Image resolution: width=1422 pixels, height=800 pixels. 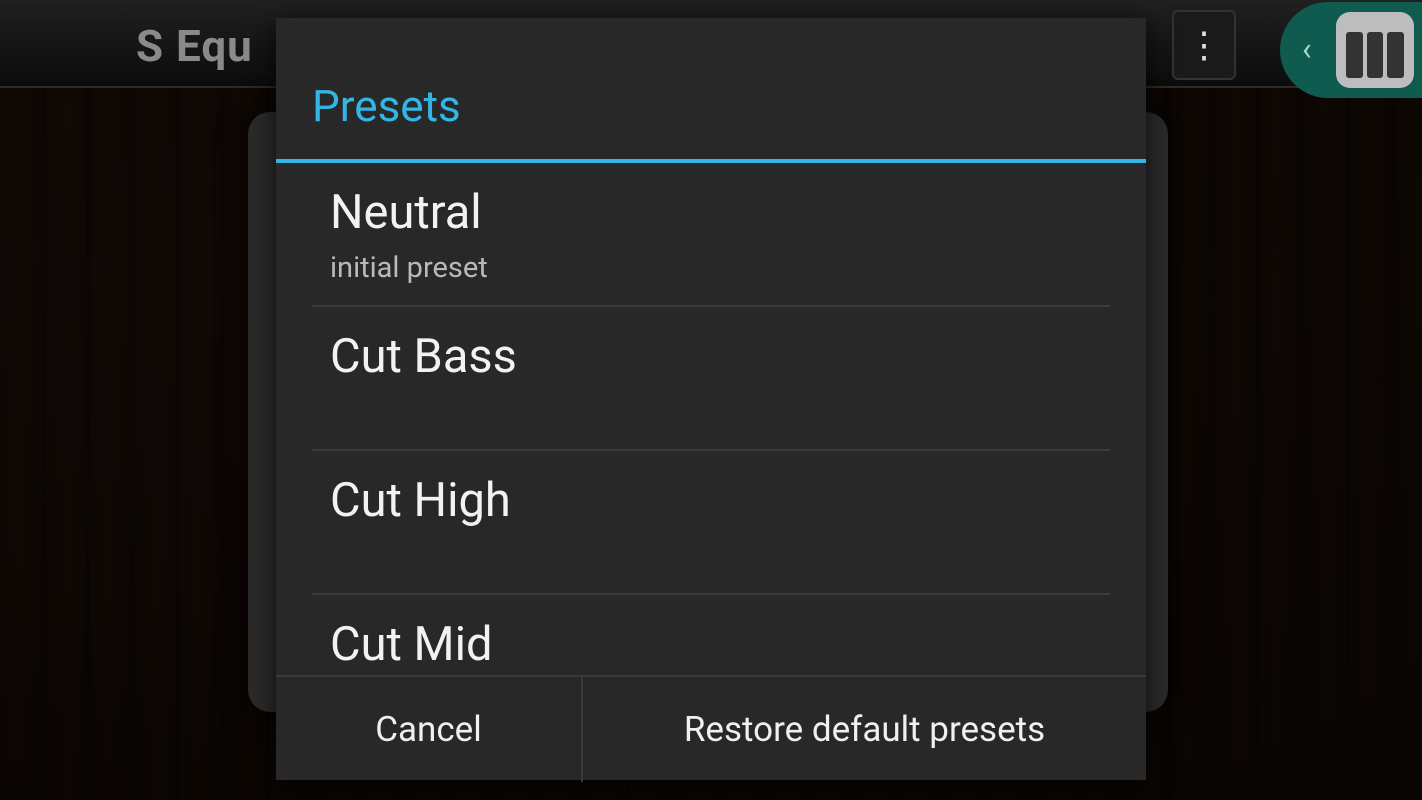 What do you see at coordinates (1307, 49) in the screenshot?
I see `chevron-left-icon: ‹` at bounding box center [1307, 49].